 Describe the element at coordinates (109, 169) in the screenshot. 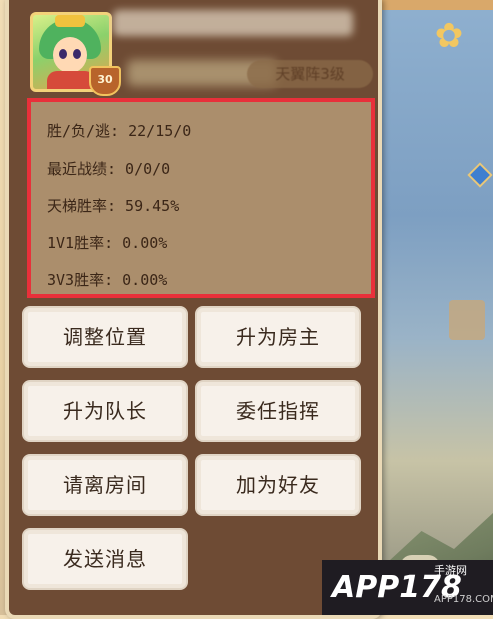

I see `stat-recent-record: 最近战绩: 0/0/0` at that location.